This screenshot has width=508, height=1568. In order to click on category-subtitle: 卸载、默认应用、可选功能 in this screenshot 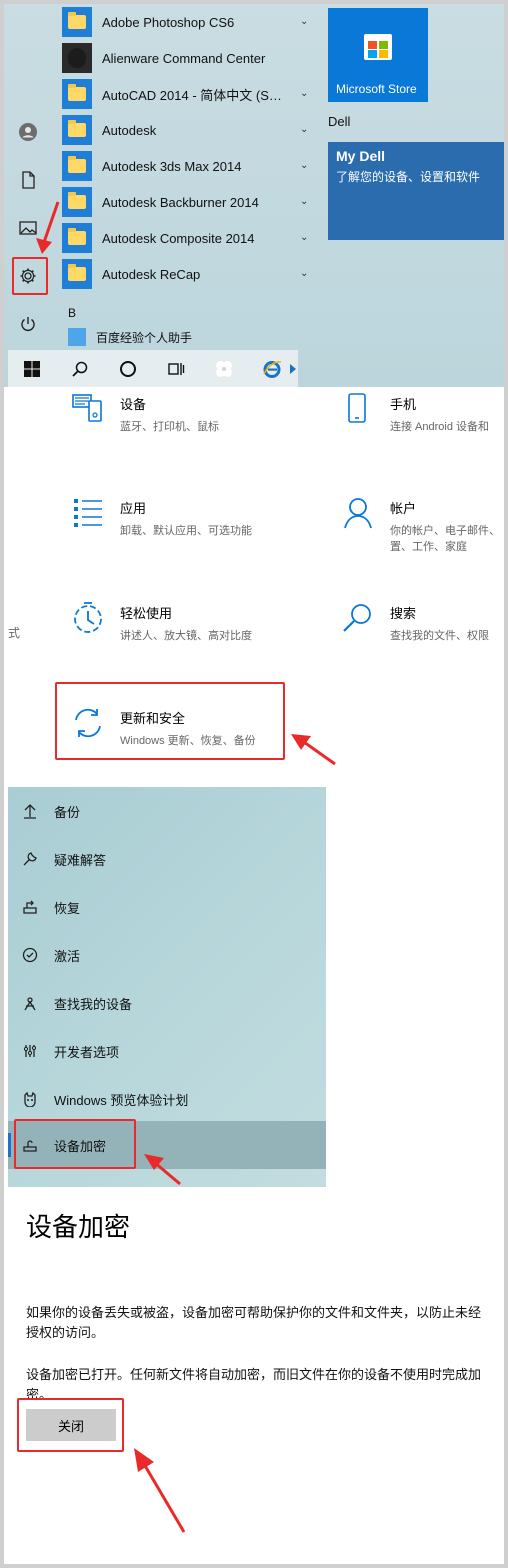, I will do `click(186, 531)`.